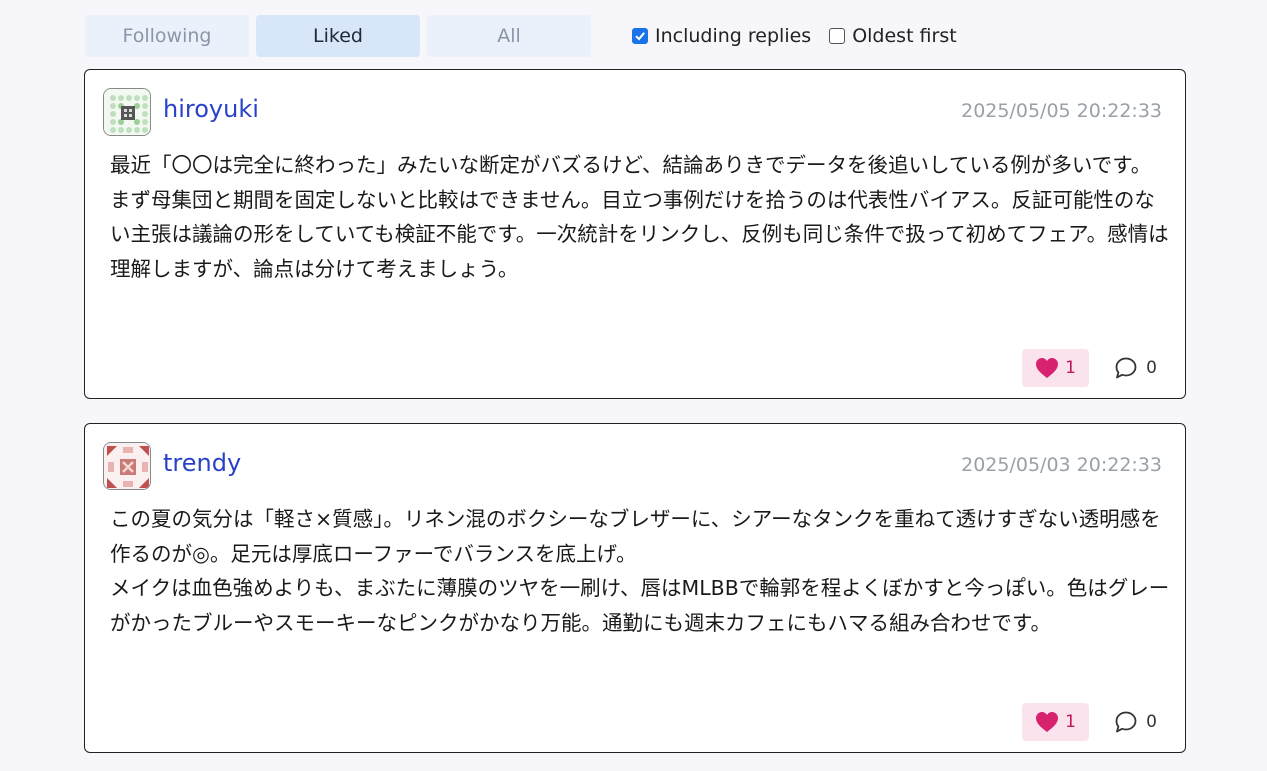  I want to click on oldest-first-checkbox: Oldest first, so click(893, 36).